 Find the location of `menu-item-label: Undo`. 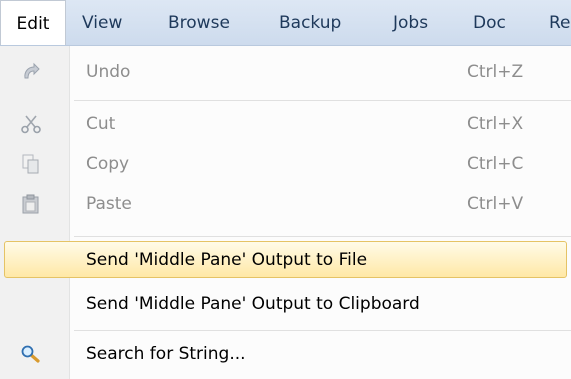

menu-item-label: Undo is located at coordinates (108, 72).